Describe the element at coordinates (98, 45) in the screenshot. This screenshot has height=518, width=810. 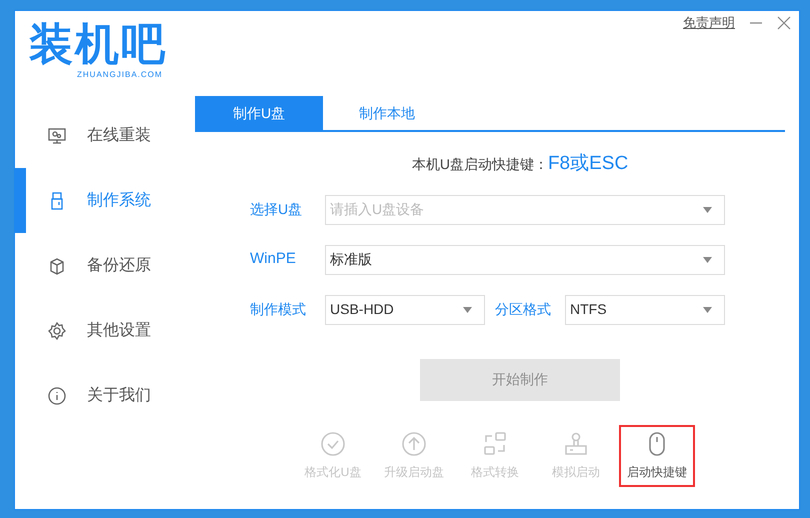
I see `logo-text: 装机吧` at that location.